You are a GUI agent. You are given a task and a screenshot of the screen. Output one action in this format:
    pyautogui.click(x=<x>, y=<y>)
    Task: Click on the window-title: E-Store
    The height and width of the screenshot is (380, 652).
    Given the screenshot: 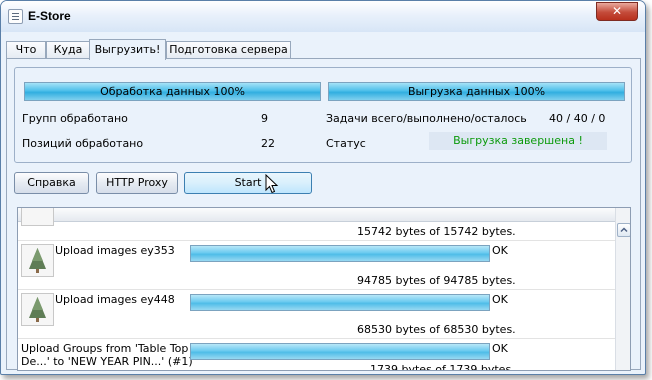 What is the action you would take?
    pyautogui.click(x=49, y=16)
    